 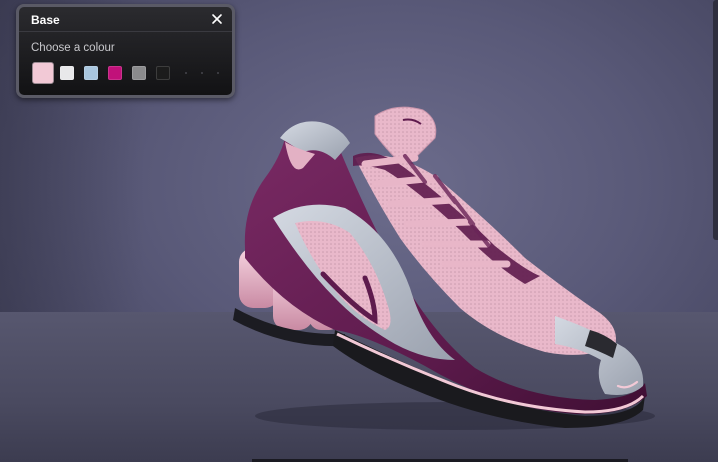 I want to click on close-button, so click(x=218, y=19).